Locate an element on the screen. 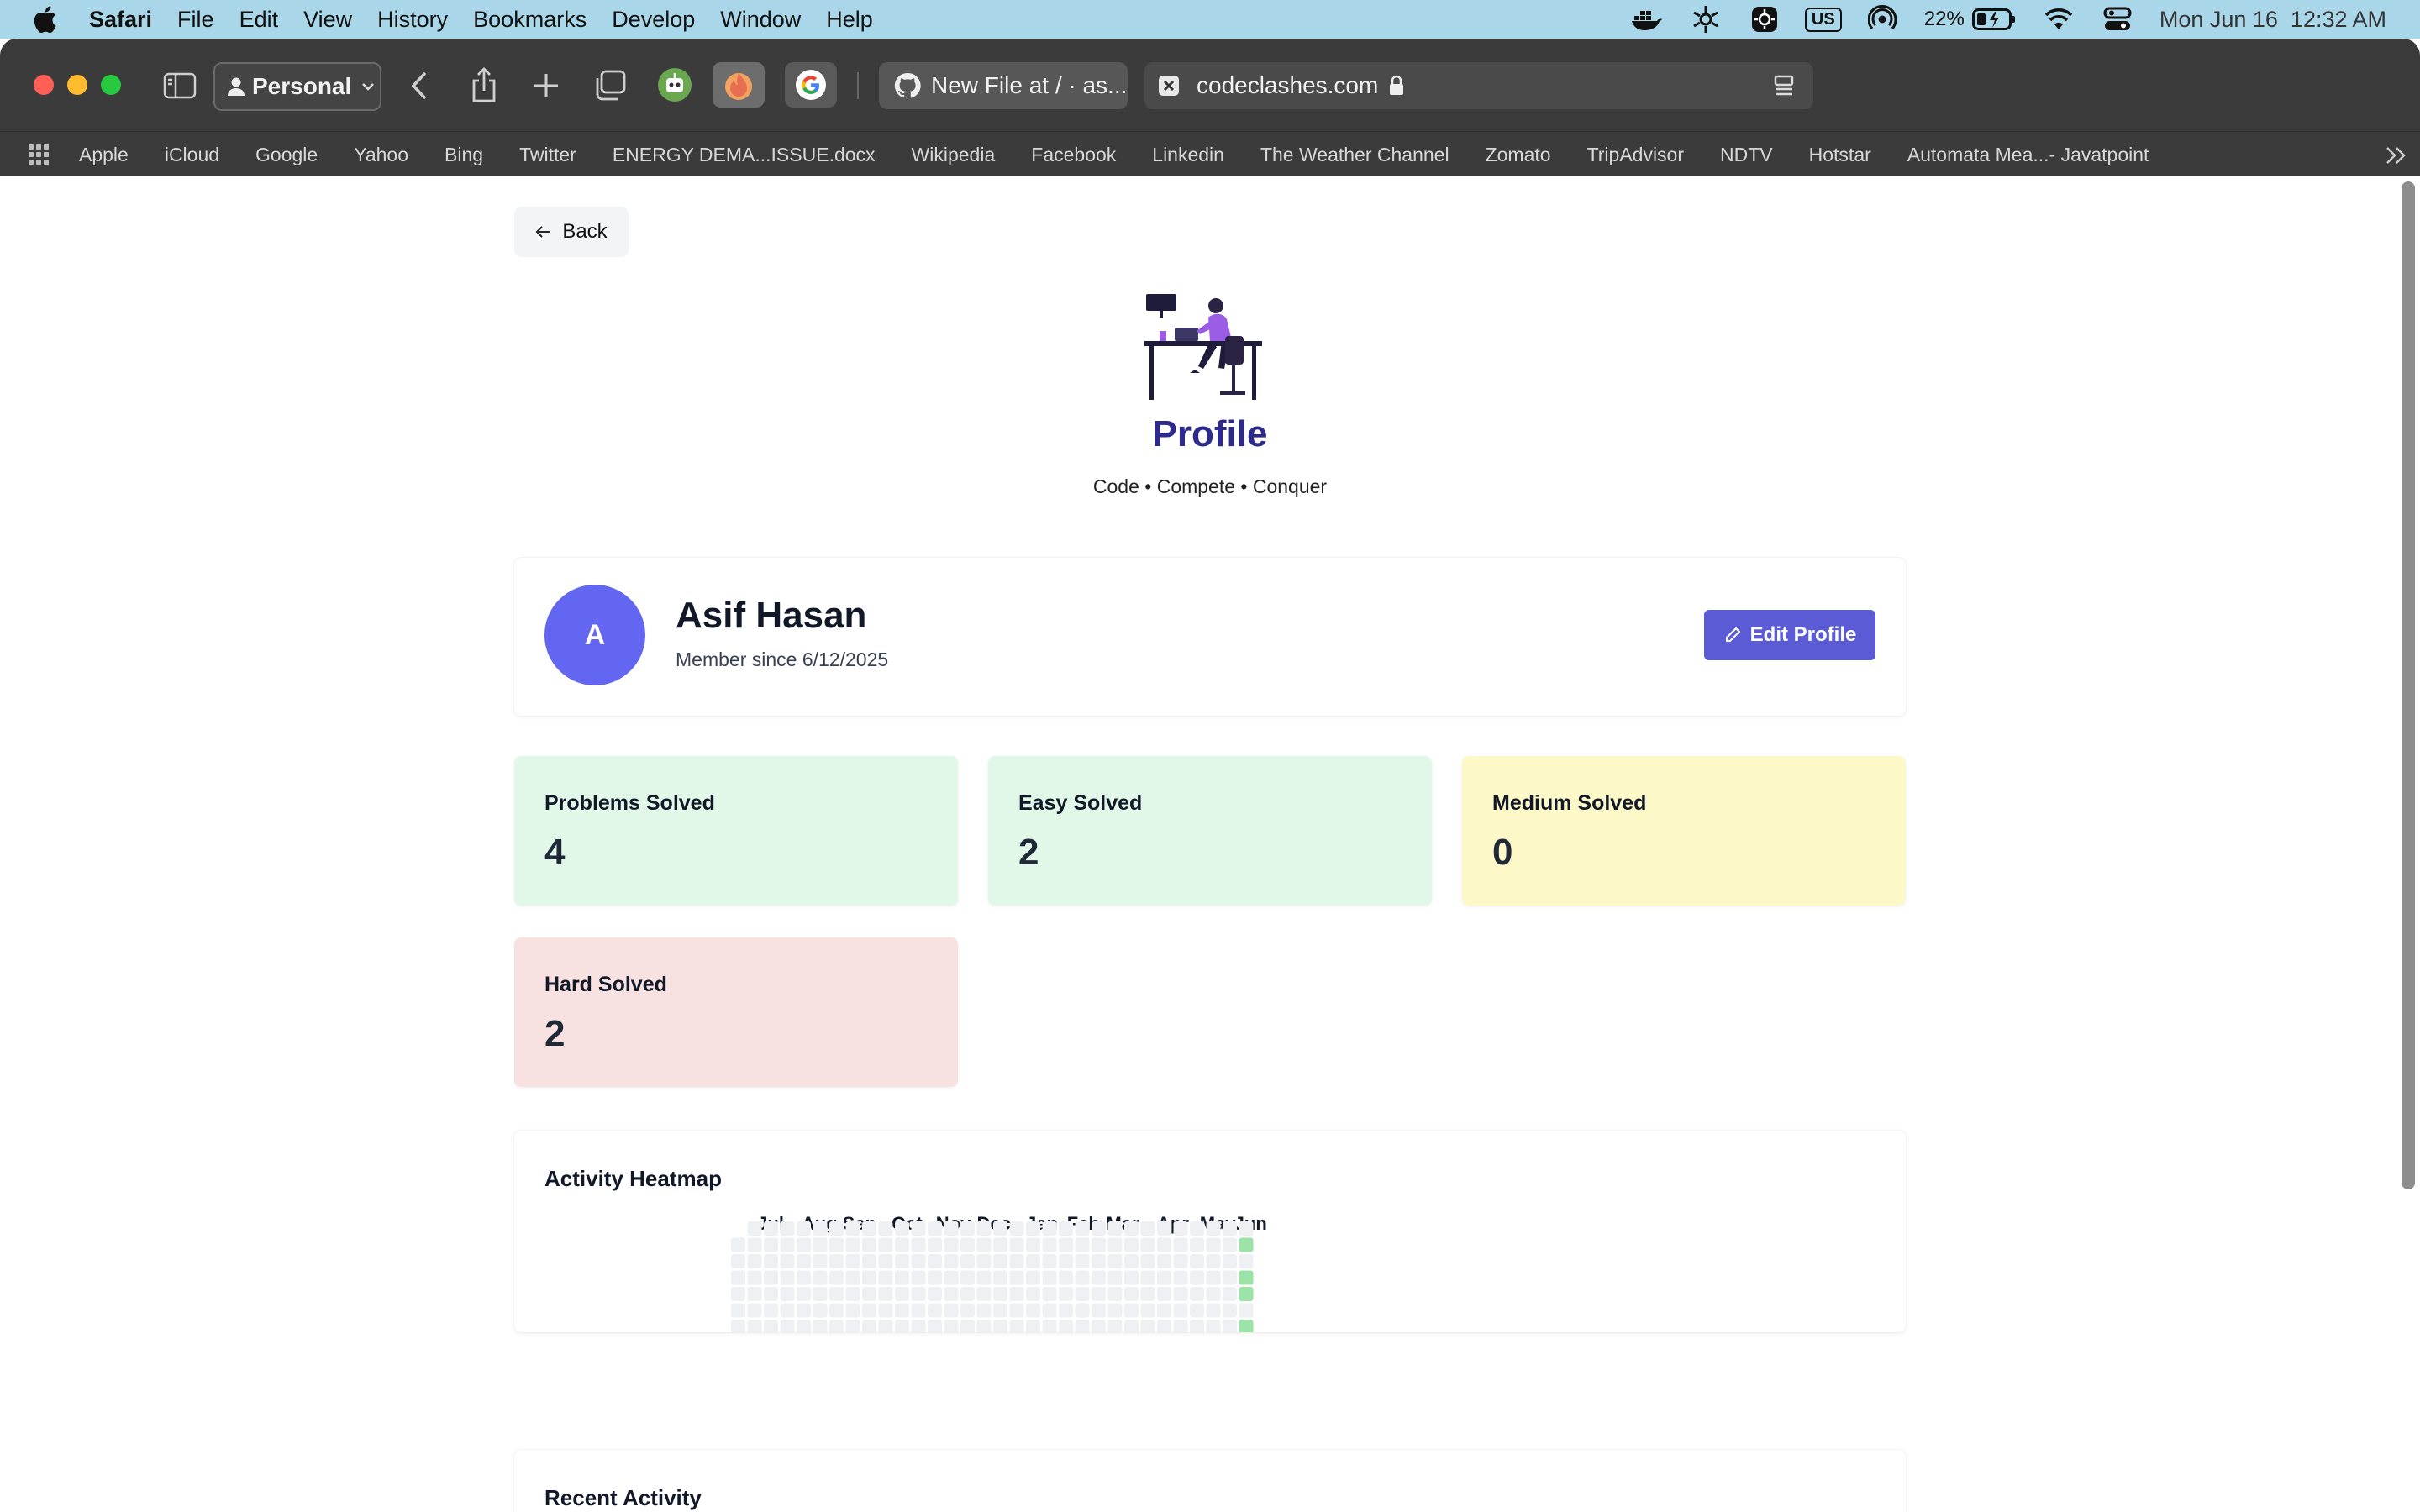 The width and height of the screenshot is (2420, 1512). tab-codeclashes: codeclashes.com is located at coordinates (1478, 85).